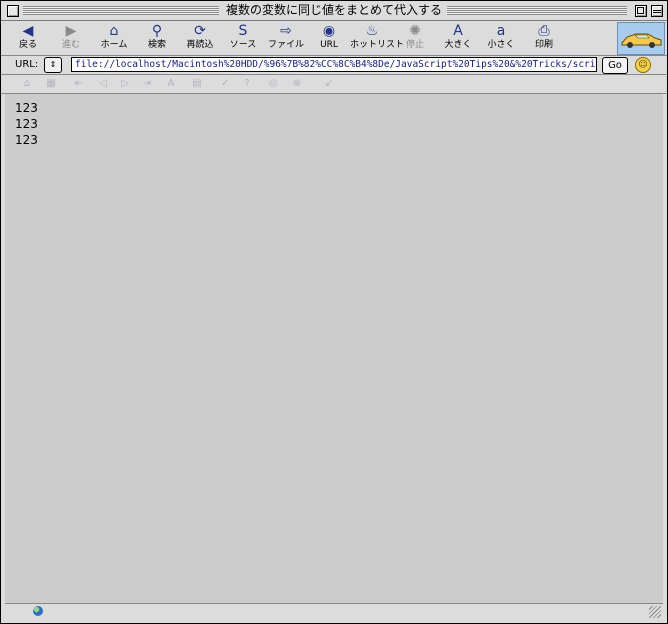 The width and height of the screenshot is (668, 624). Describe the element at coordinates (157, 31) in the screenshot. I see `search-icon: ⚲` at that location.